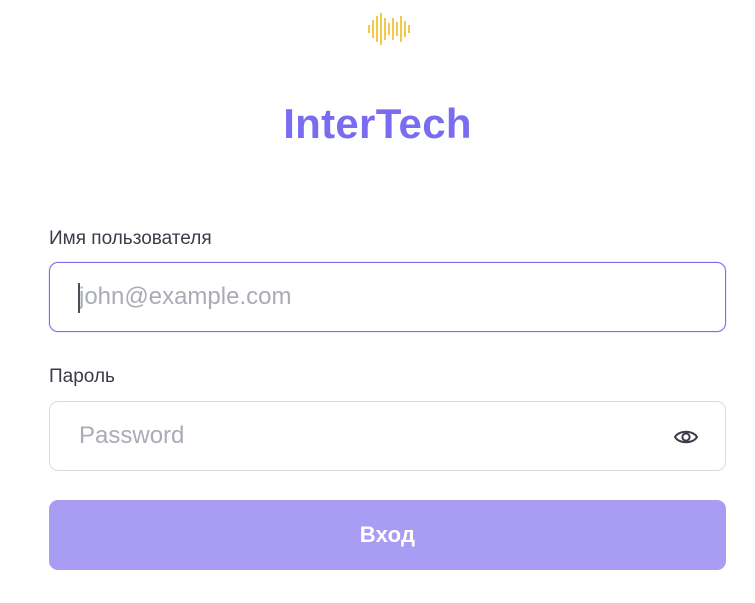 This screenshot has width=755, height=603. I want to click on username-input, so click(387, 297).